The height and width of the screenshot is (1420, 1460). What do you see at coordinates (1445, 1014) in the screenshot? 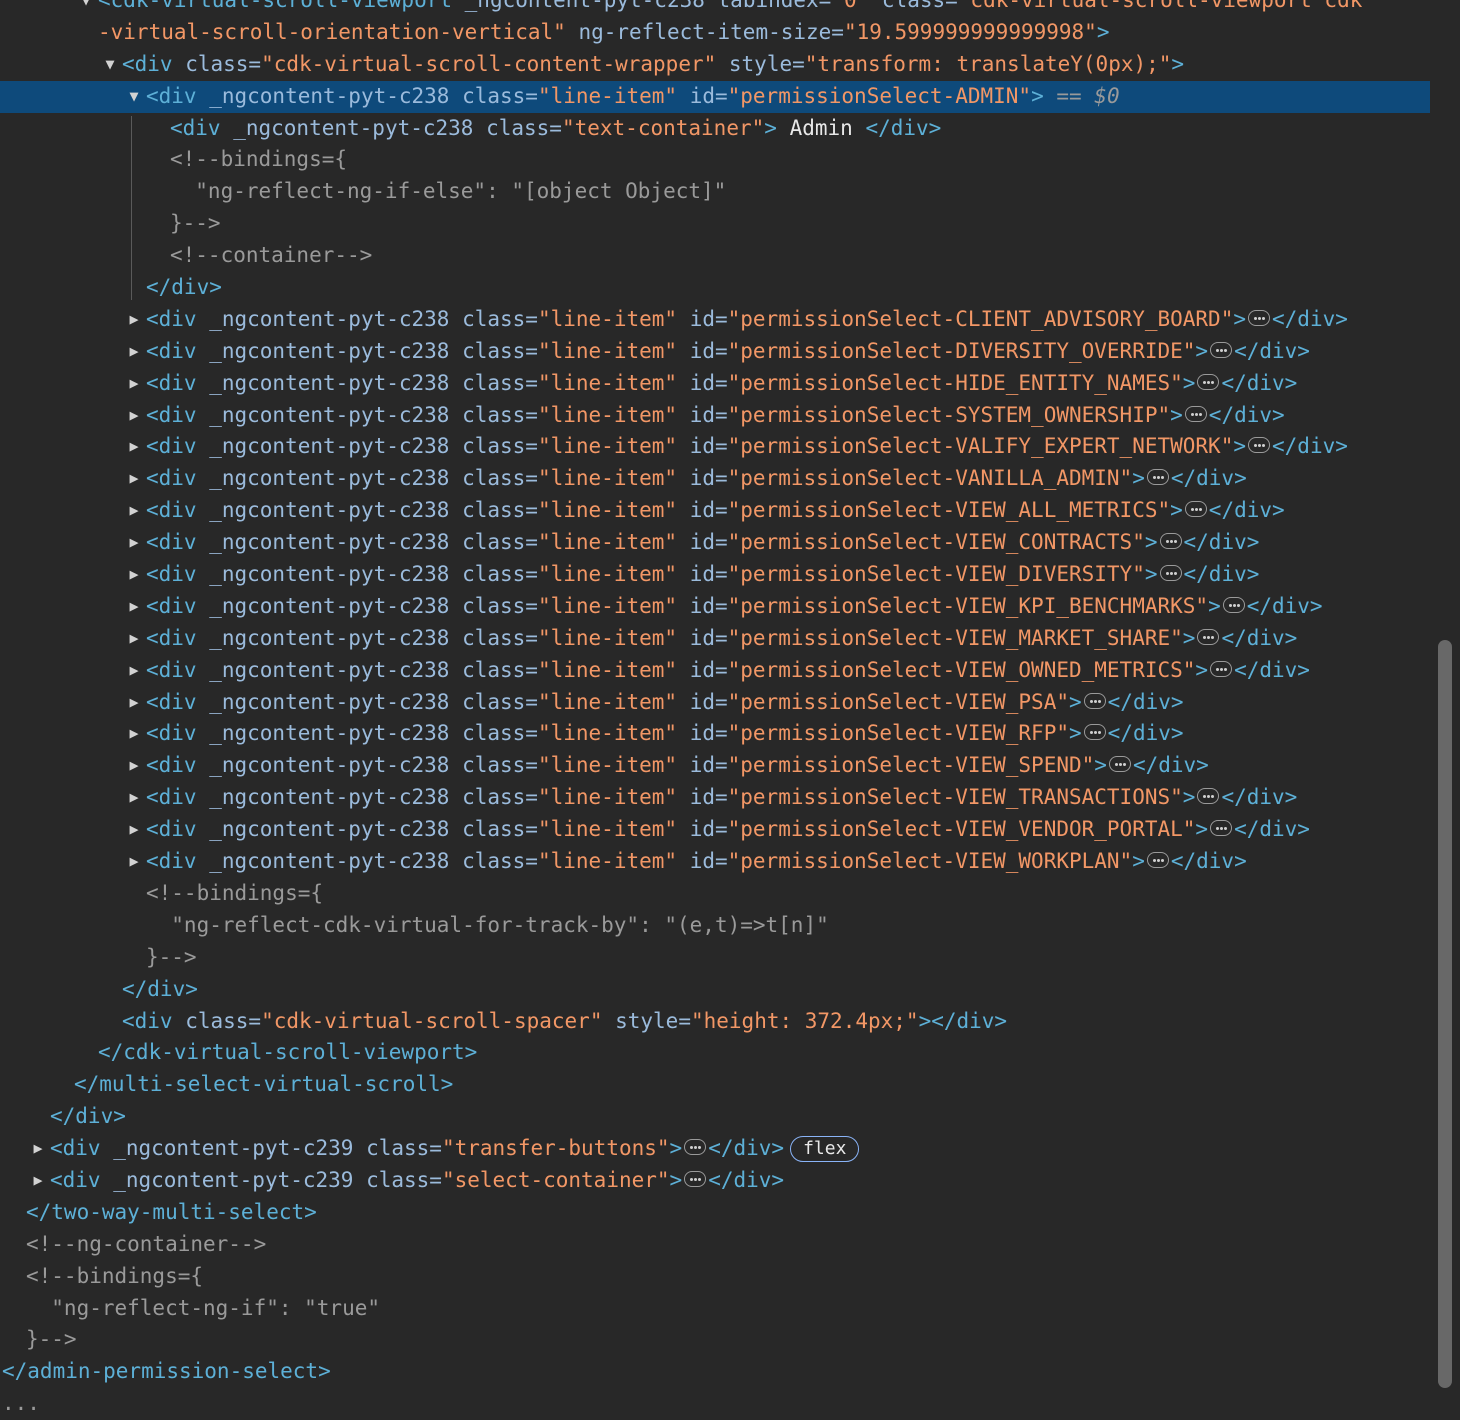
I see `scrollbar-thumb` at bounding box center [1445, 1014].